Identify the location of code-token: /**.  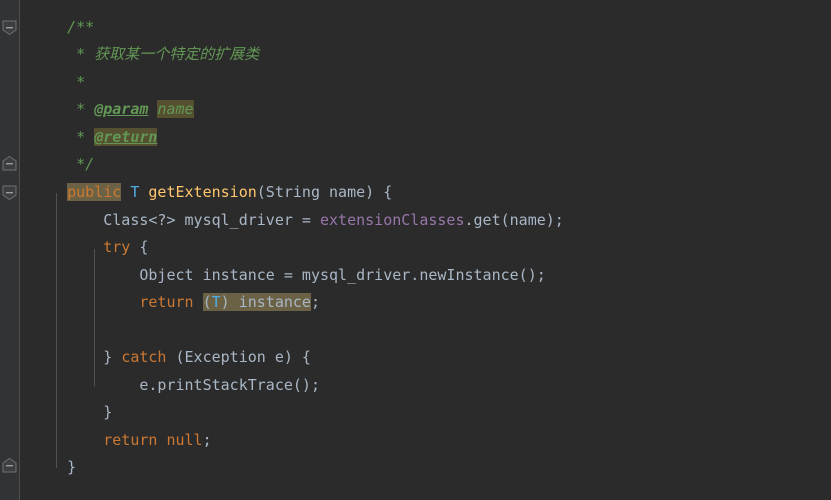
(81, 27).